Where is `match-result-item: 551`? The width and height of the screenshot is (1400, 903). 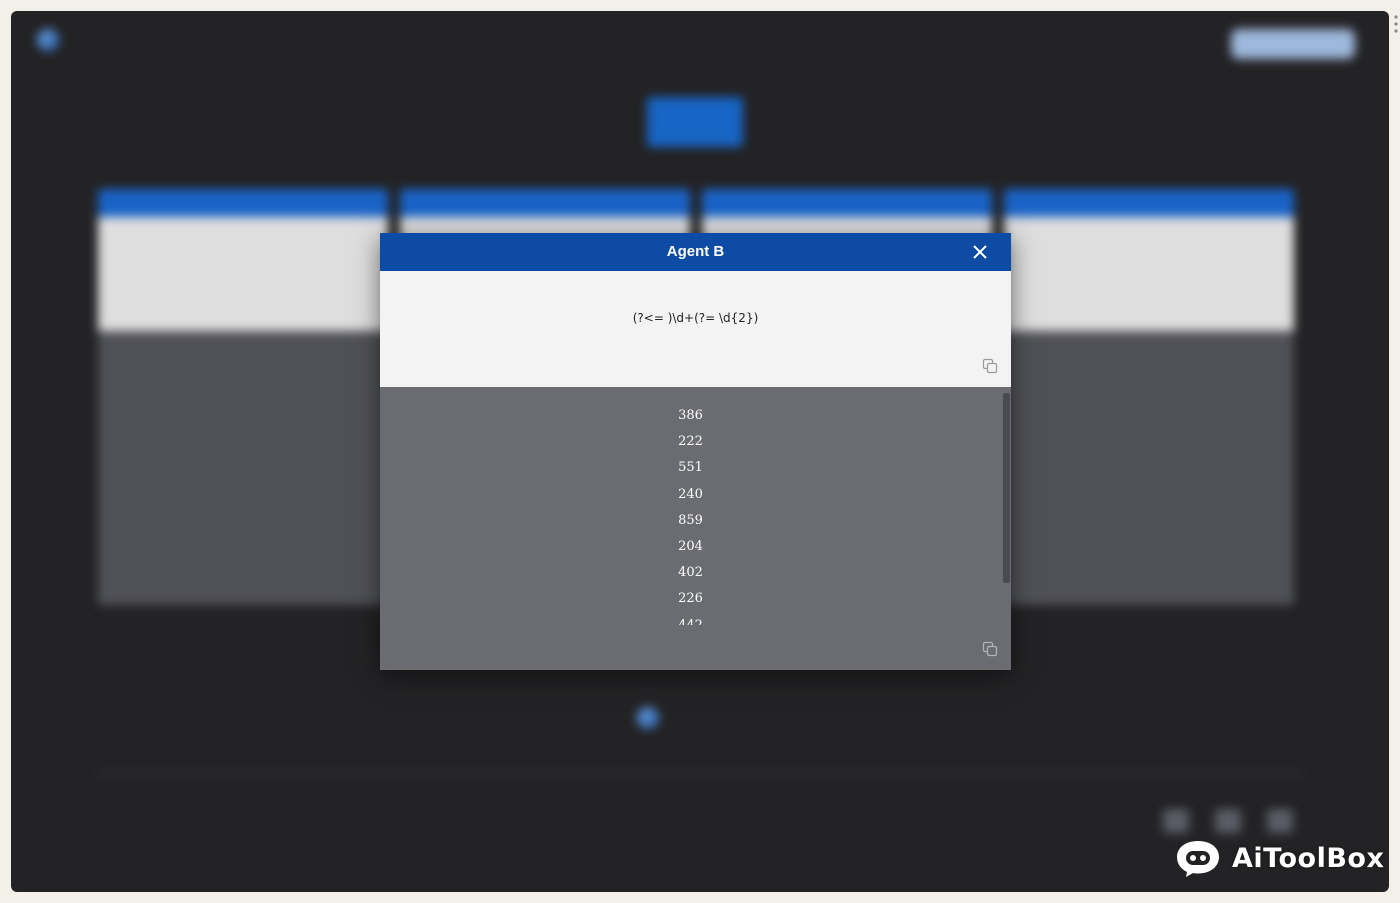
match-result-item: 551 is located at coordinates (690, 468).